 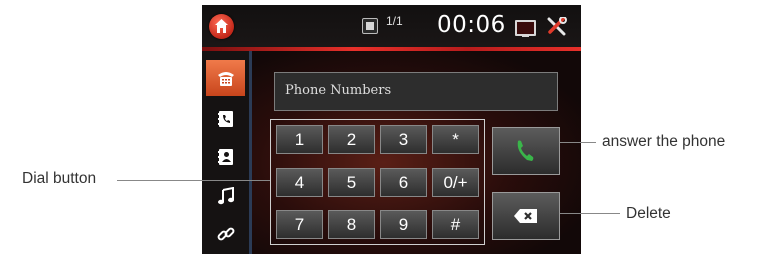 I want to click on key-6: 6, so click(x=403, y=182).